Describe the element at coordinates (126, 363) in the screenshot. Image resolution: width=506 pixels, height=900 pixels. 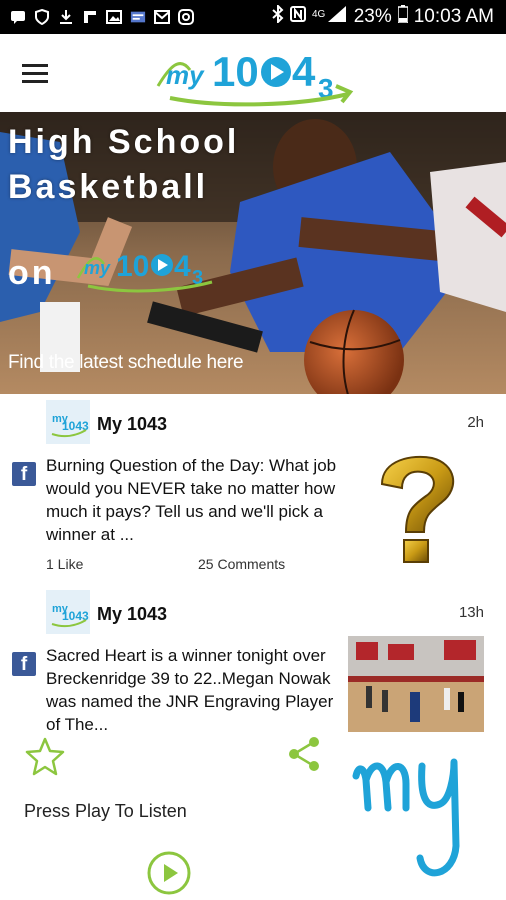
I see `hero-schedule-link: Find the latest schedule here` at that location.